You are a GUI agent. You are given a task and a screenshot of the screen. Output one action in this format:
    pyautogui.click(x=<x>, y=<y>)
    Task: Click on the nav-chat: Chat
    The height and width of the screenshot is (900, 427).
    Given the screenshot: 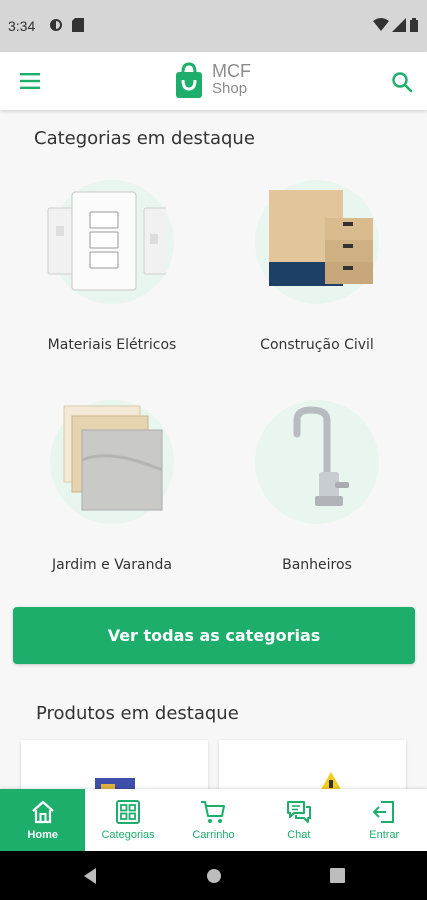 What is the action you would take?
    pyautogui.click(x=298, y=820)
    